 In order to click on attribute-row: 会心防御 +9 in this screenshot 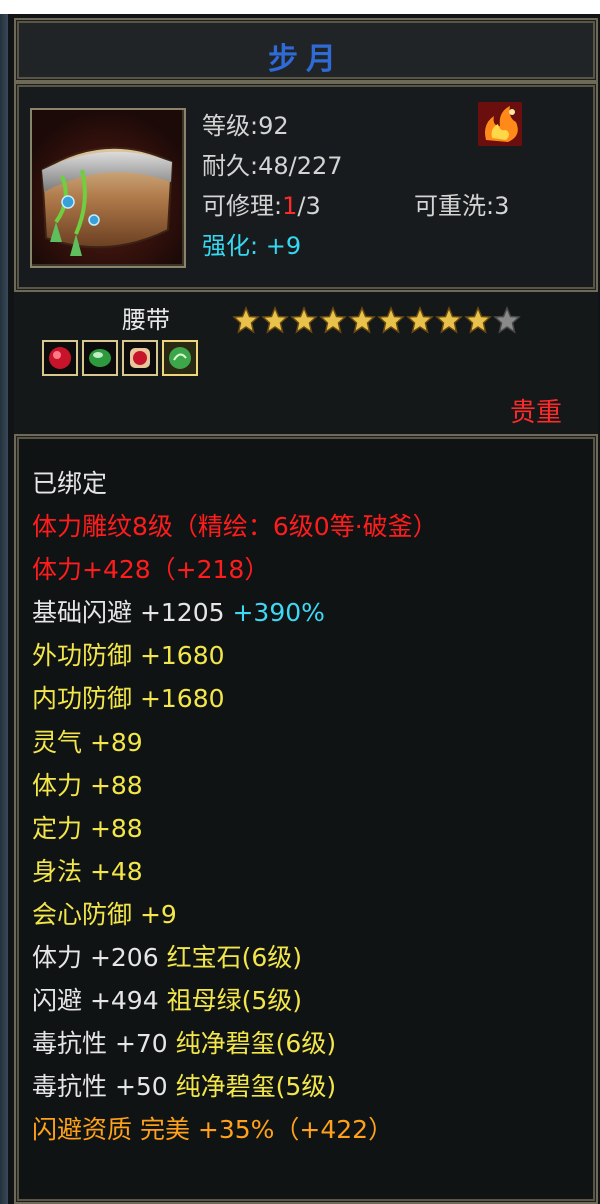, I will do `click(235, 918)`.